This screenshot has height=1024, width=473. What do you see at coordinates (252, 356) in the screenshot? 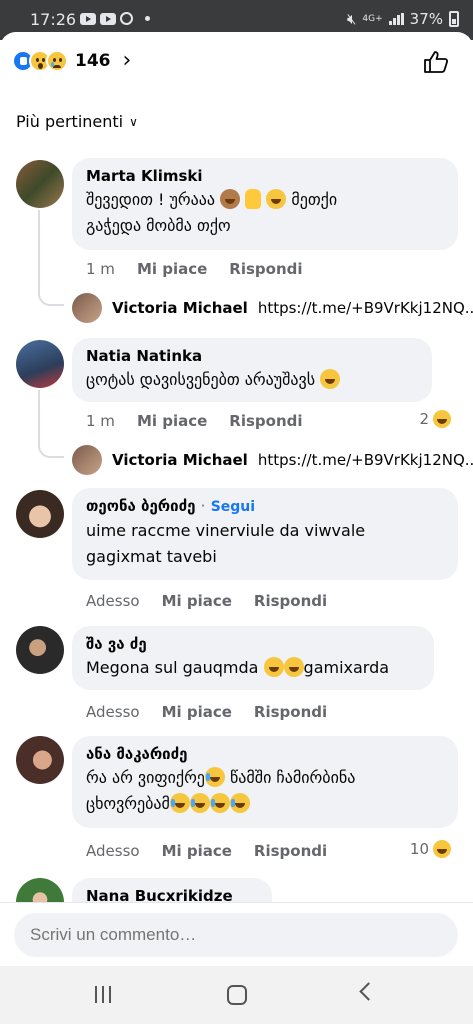
I see `comment-author: Natia Natinka` at bounding box center [252, 356].